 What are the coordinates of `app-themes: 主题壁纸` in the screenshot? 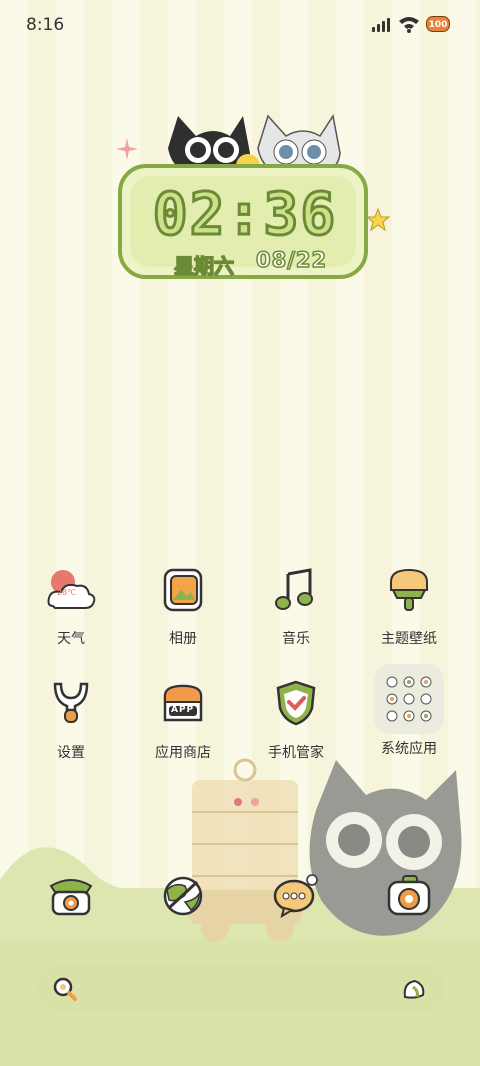 It's located at (409, 605).